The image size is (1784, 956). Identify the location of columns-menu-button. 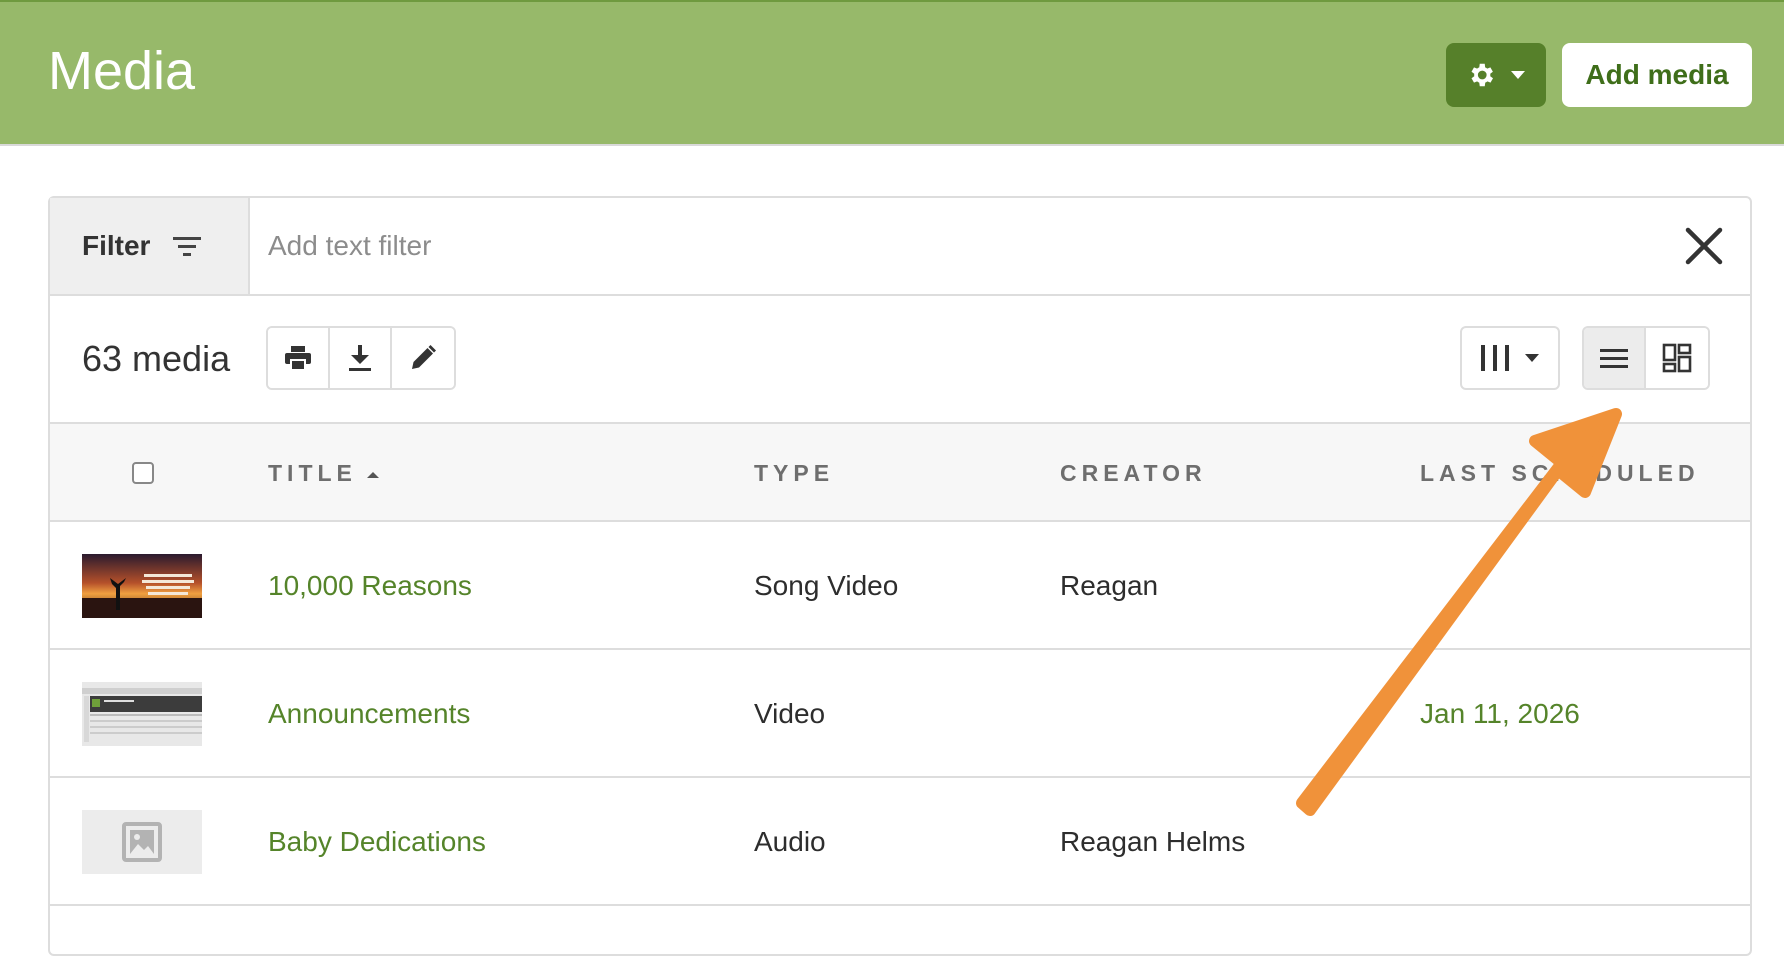
(1510, 358).